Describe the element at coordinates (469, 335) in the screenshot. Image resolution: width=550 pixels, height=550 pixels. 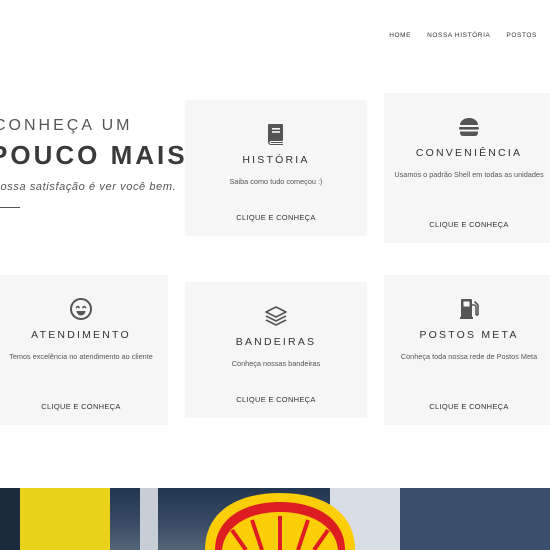
I see `card-title: POSTOS META` at that location.